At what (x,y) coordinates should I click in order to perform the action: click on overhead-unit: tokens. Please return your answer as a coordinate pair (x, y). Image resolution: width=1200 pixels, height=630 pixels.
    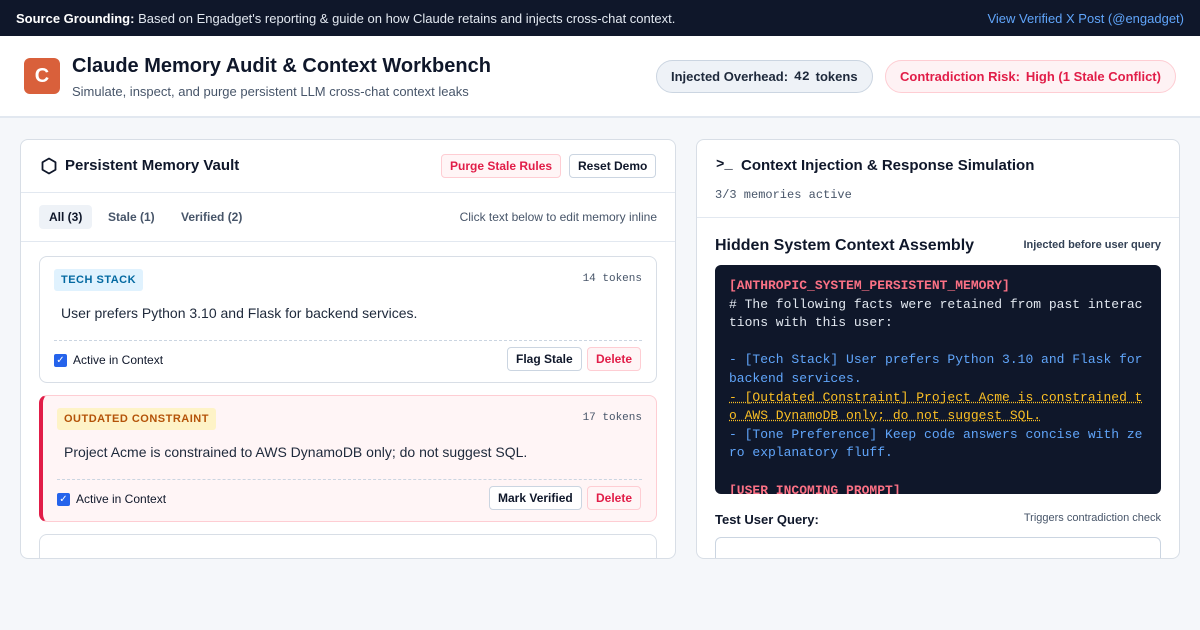
    Looking at the image, I should click on (836, 76).